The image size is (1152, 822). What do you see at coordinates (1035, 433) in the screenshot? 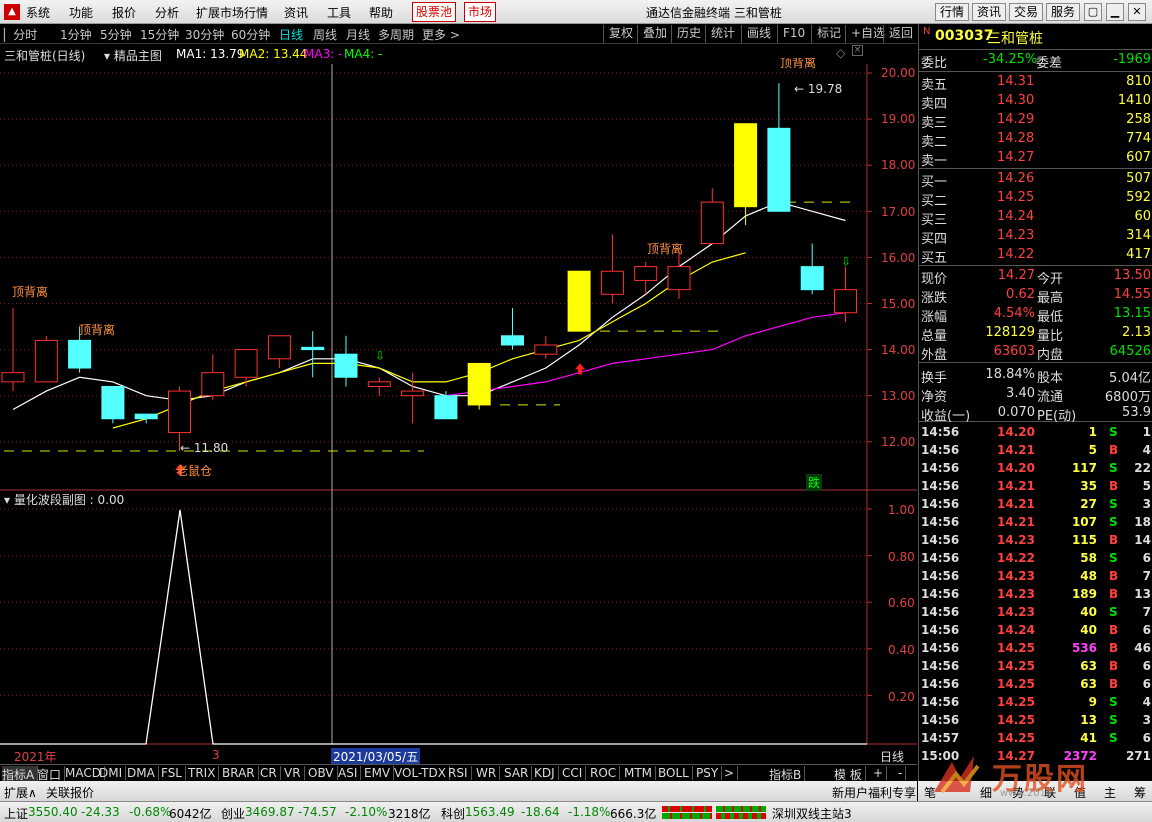
I see `tick-row: 14:56 14.20 1 S 1` at bounding box center [1035, 433].